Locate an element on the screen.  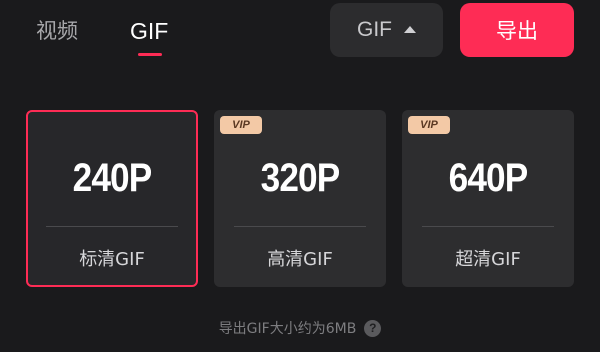
active-tab-indicator is located at coordinates (150, 54).